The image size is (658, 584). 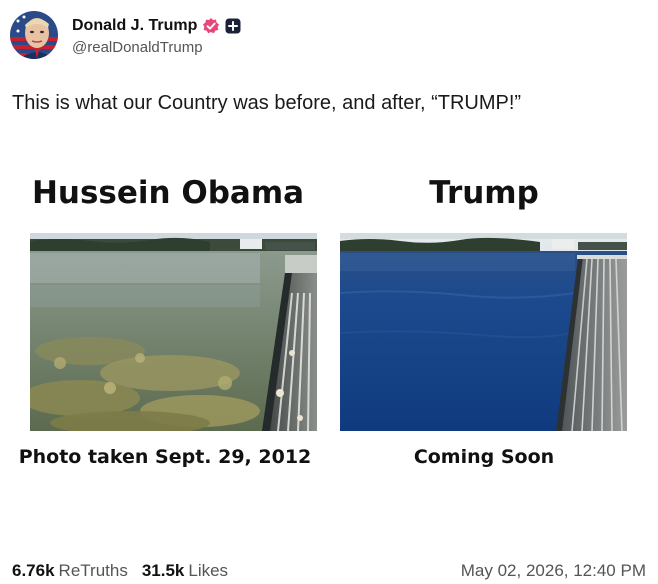 I want to click on after-title: Trump, so click(x=484, y=193).